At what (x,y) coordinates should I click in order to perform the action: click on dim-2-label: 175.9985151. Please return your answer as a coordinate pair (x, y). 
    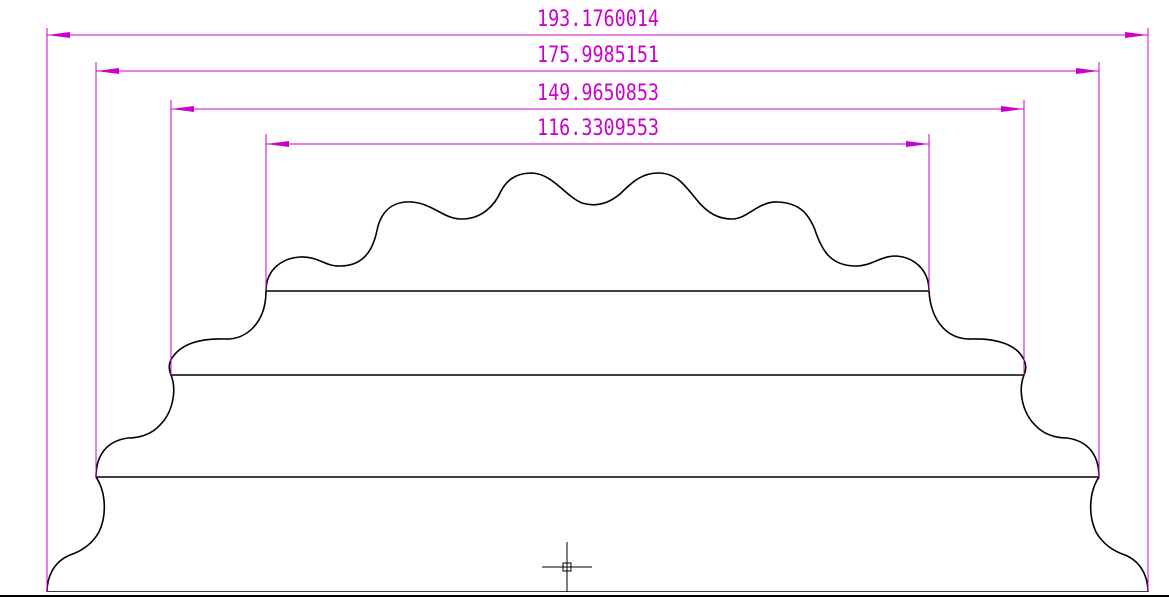
    Looking at the image, I should click on (598, 55).